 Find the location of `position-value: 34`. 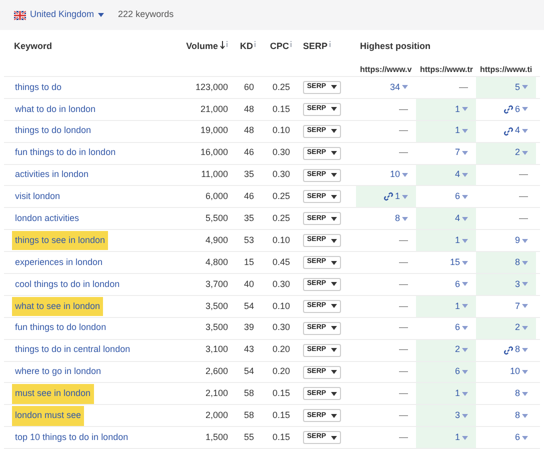

position-value: 34 is located at coordinates (395, 87).